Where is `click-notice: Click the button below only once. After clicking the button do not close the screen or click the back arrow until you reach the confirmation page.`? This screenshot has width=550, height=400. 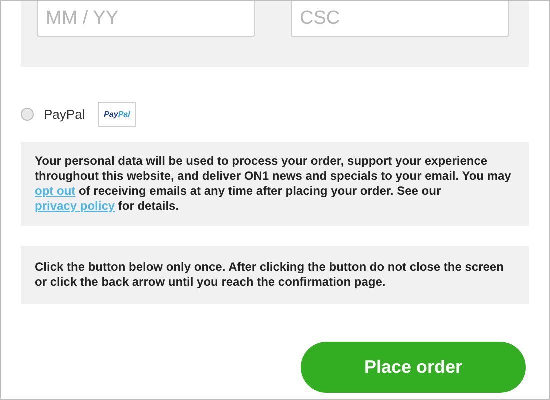
click-notice: Click the button below only once. After clicking the button do not close the screen or click the back arrow until you reach the confirmation page. is located at coordinates (270, 275).